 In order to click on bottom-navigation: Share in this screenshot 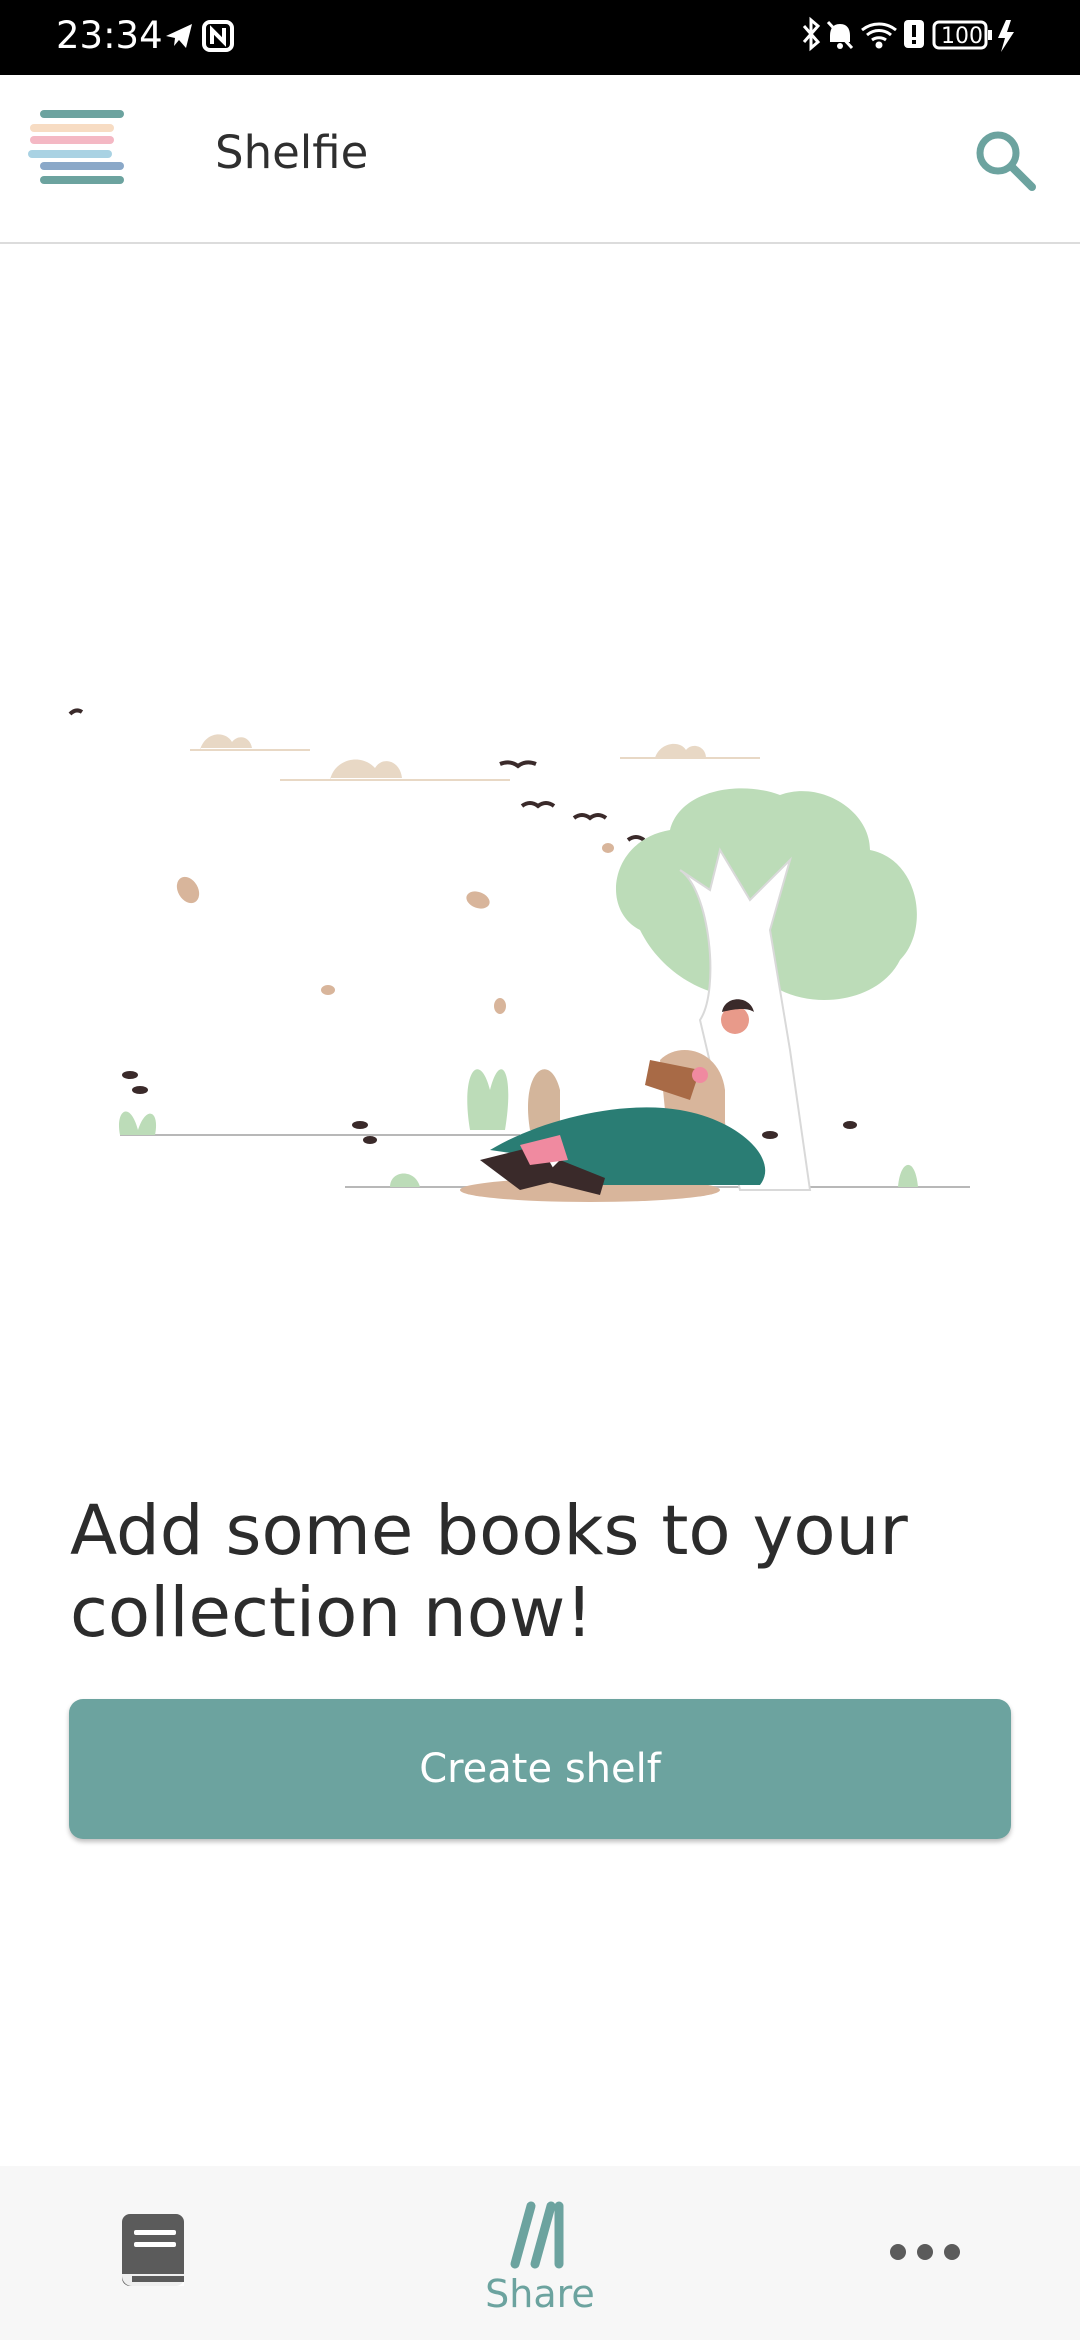, I will do `click(540, 2253)`.